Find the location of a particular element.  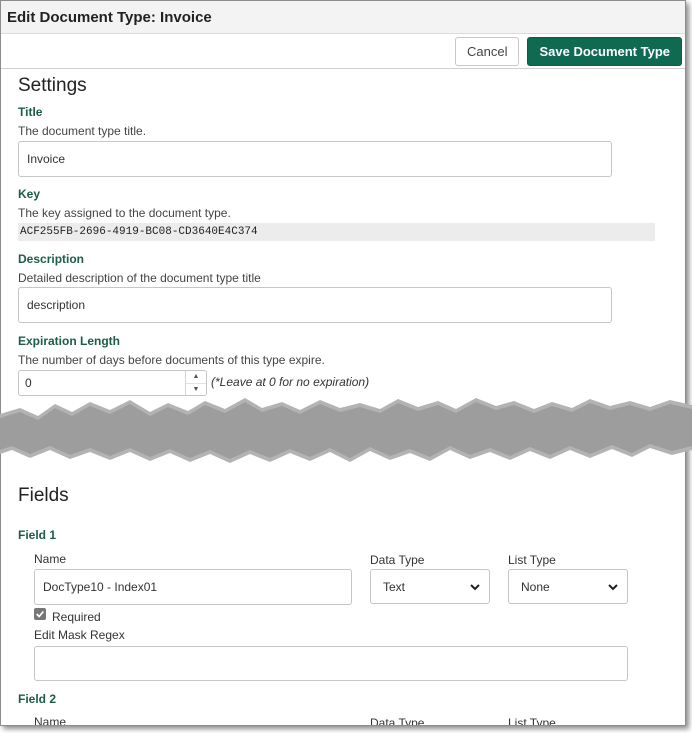

stepper-up-icon: ▲ is located at coordinates (196, 377).